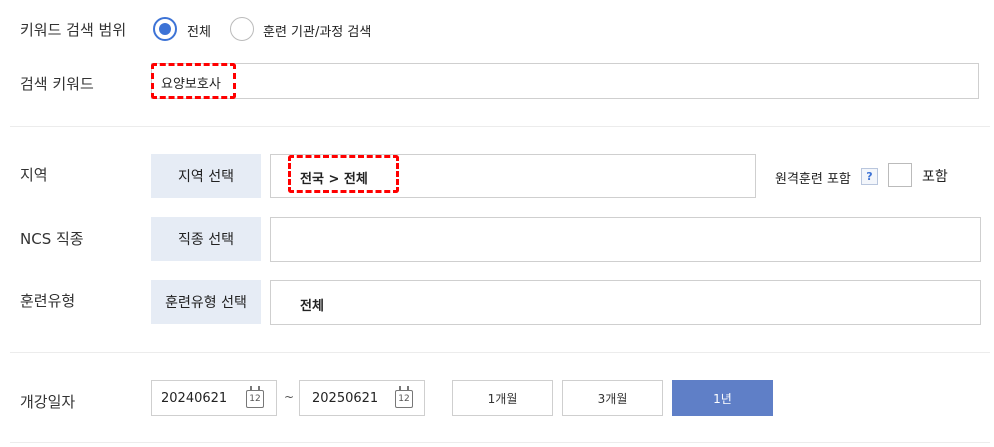 This screenshot has width=994, height=447. Describe the element at coordinates (73, 30) in the screenshot. I see `keyword-scope-label: 키워드 검색 범위` at that location.